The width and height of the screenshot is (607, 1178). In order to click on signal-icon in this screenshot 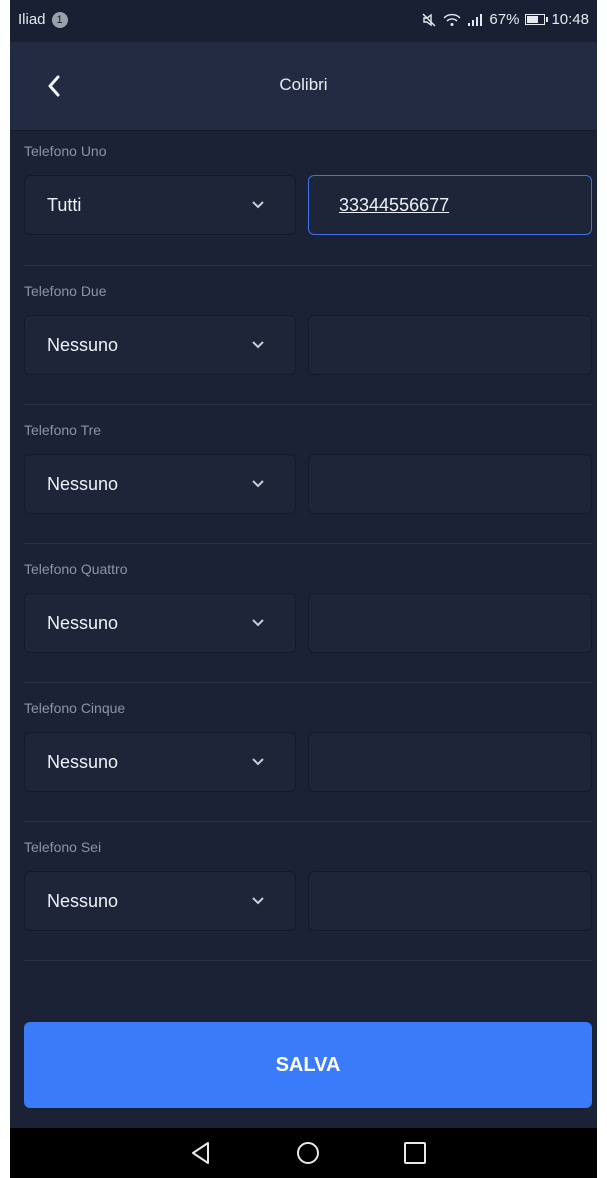, I will do `click(475, 19)`.